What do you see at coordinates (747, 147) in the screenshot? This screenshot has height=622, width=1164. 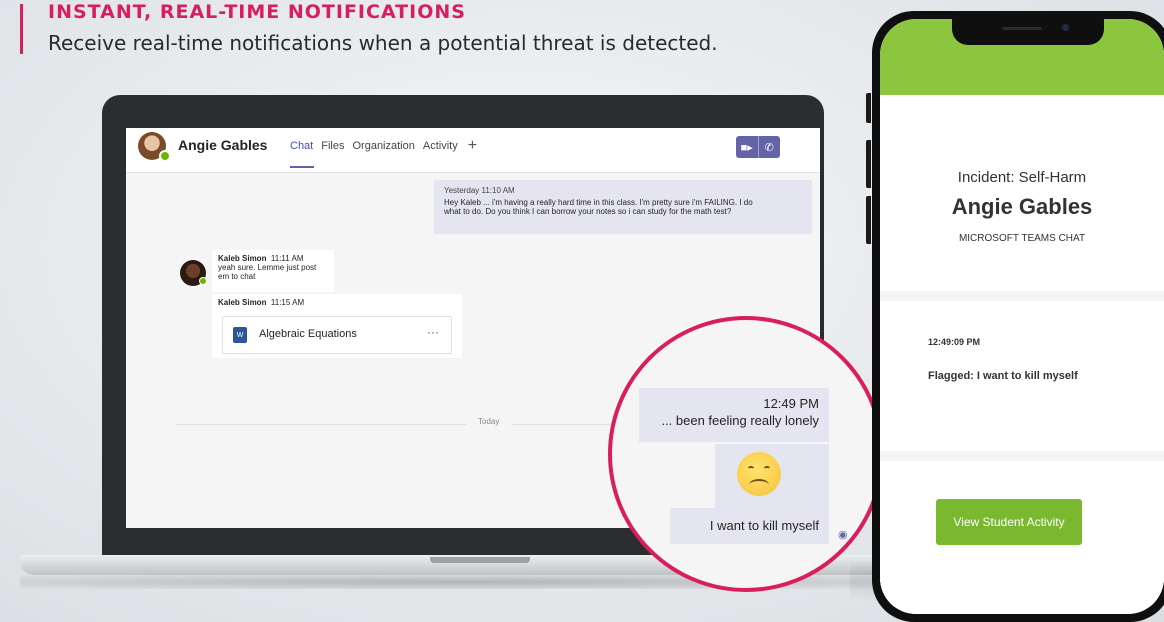 I see `video-camera-icon: ■▸` at bounding box center [747, 147].